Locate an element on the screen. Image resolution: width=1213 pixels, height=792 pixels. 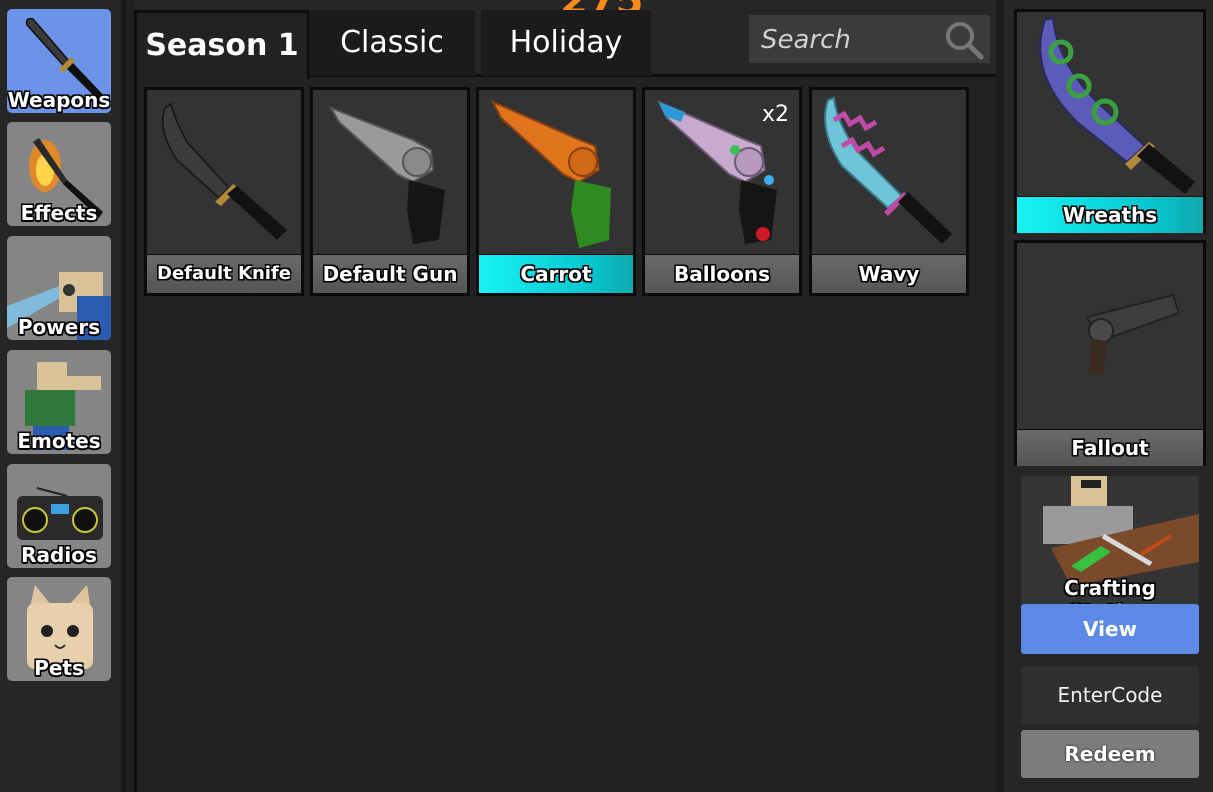
search-box is located at coordinates (869, 40).